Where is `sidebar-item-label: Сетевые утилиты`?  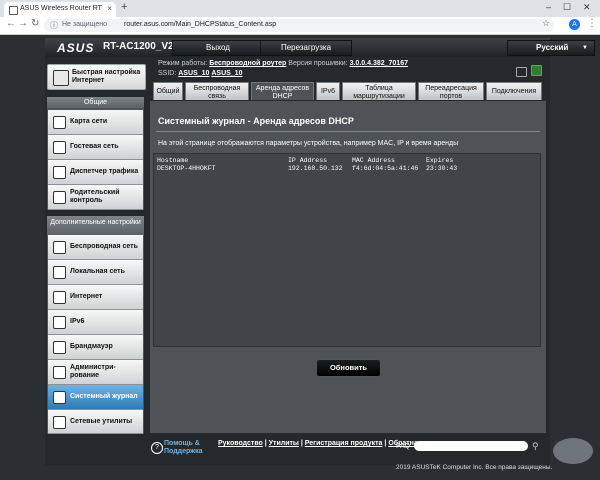 sidebar-item-label: Сетевые утилиты is located at coordinates (101, 421).